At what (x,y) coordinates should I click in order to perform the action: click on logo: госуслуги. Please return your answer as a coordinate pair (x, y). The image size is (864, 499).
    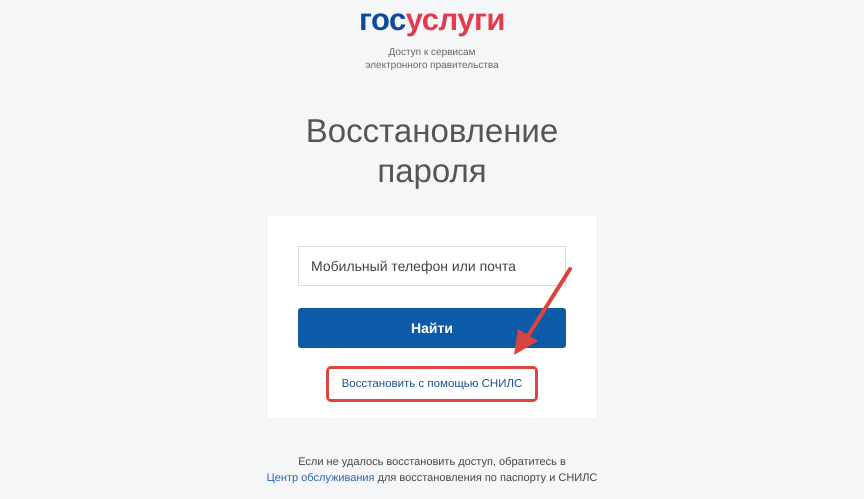
    Looking at the image, I should click on (432, 20).